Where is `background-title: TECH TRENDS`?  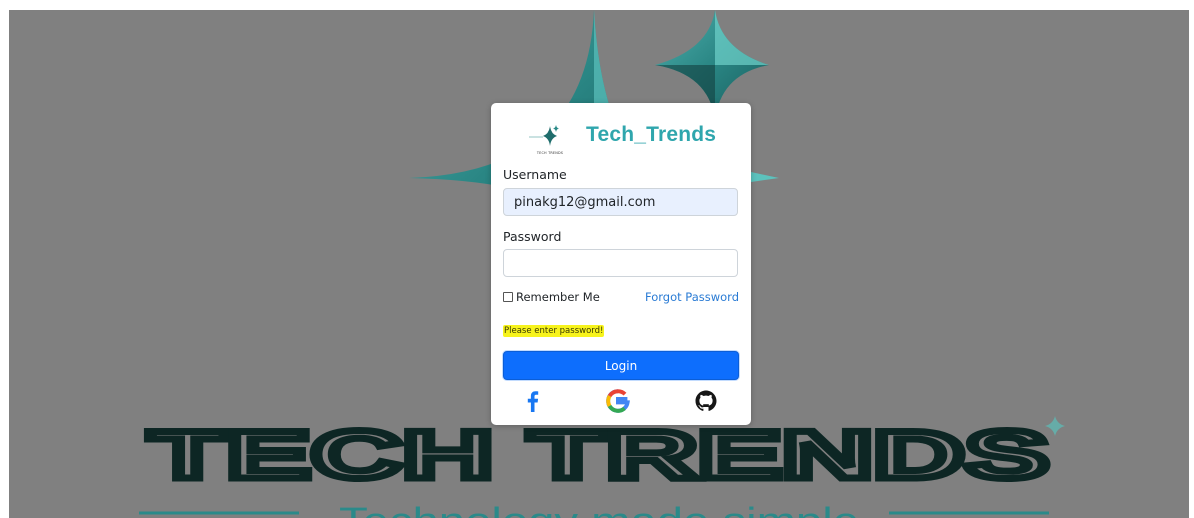 background-title: TECH TRENDS is located at coordinates (599, 455).